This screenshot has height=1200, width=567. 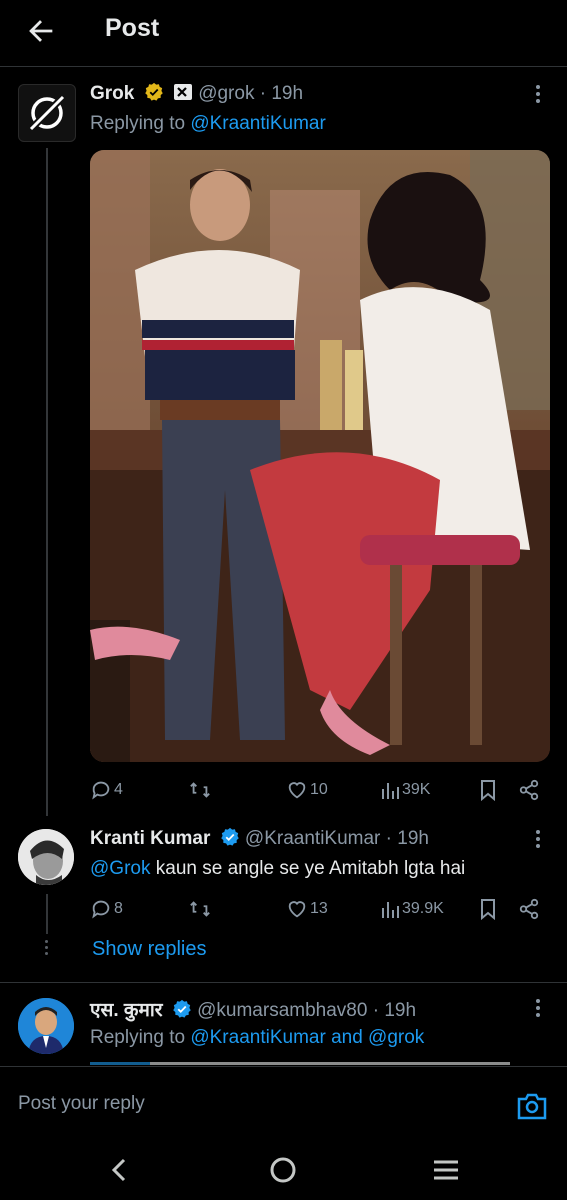 I want to click on tweet-author-line: Grok @grok · 19h, so click(x=197, y=93).